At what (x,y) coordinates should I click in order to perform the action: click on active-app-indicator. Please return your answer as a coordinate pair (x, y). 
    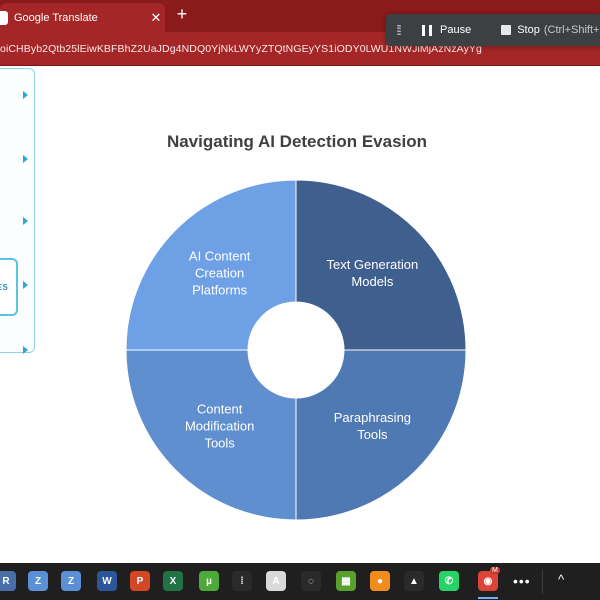
    Looking at the image, I should click on (488, 598).